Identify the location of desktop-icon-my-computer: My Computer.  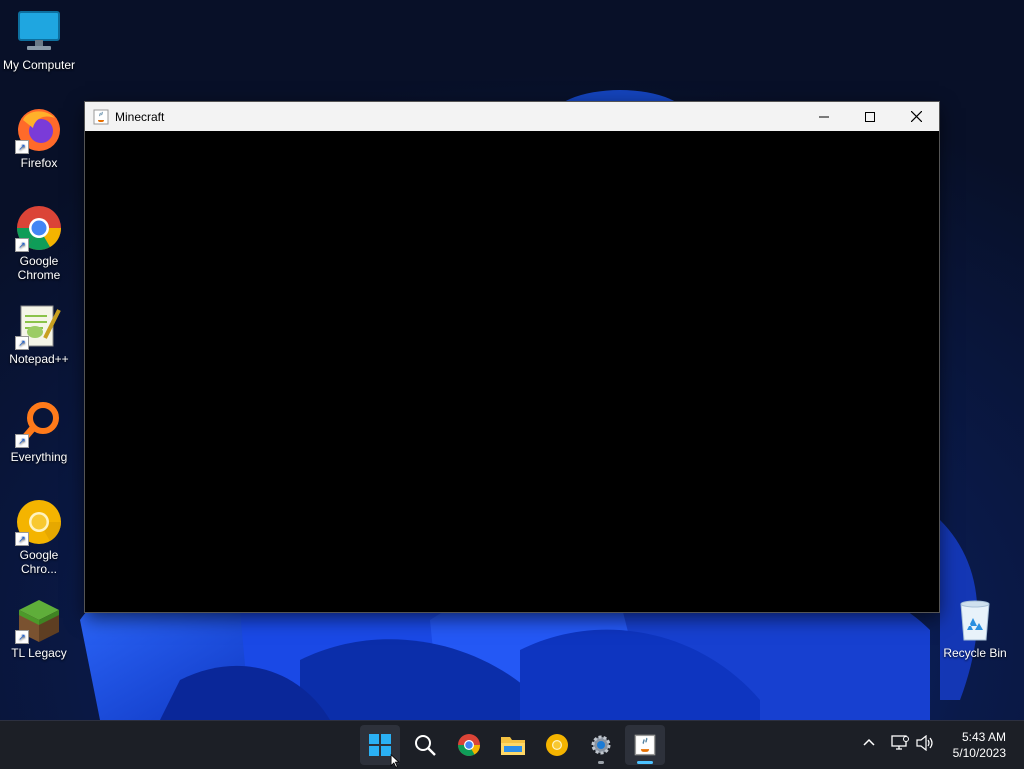
(39, 40).